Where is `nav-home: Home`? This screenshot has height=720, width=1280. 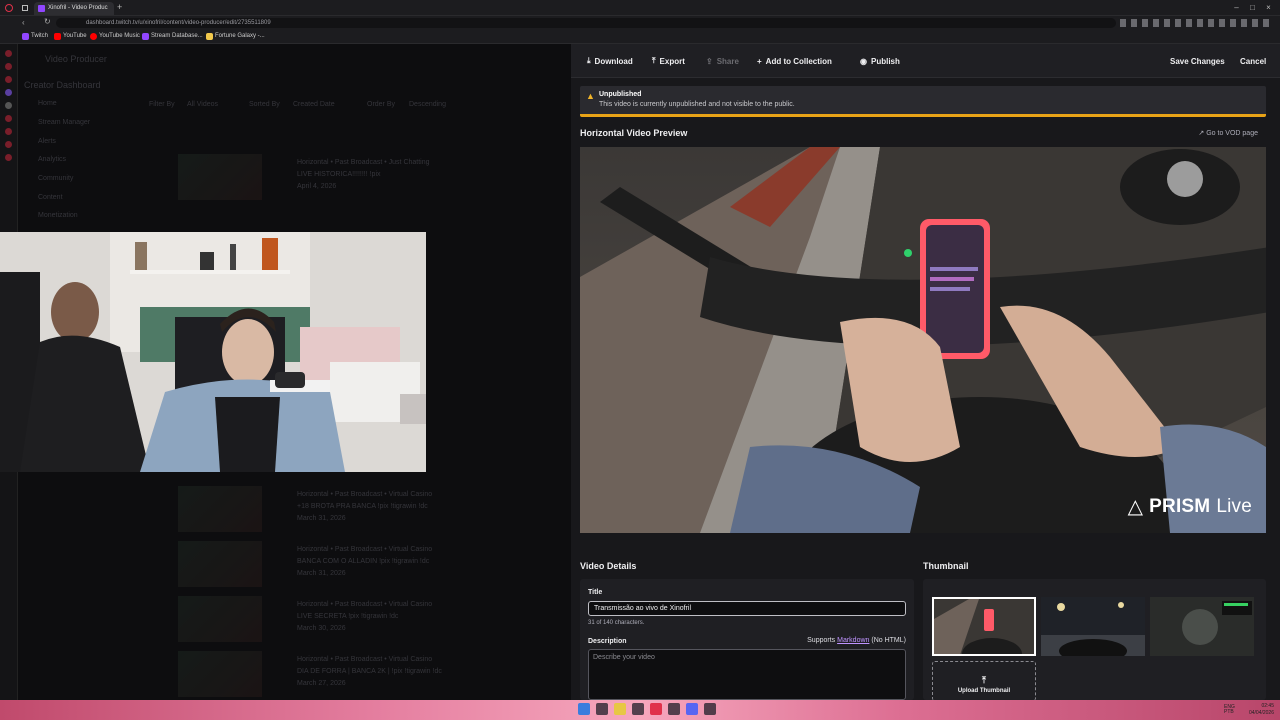 nav-home: Home is located at coordinates (47, 103).